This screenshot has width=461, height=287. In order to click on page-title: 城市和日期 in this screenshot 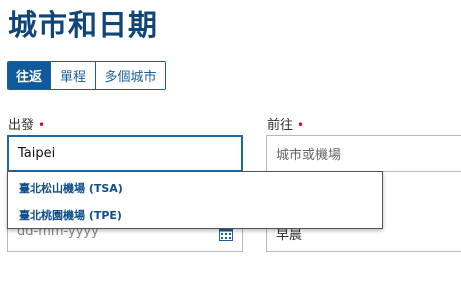, I will do `click(83, 25)`.